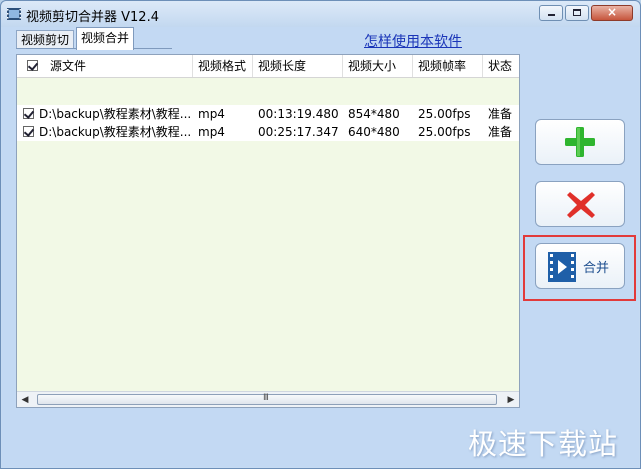 The width and height of the screenshot is (641, 469). I want to click on plus-icon, so click(580, 142).